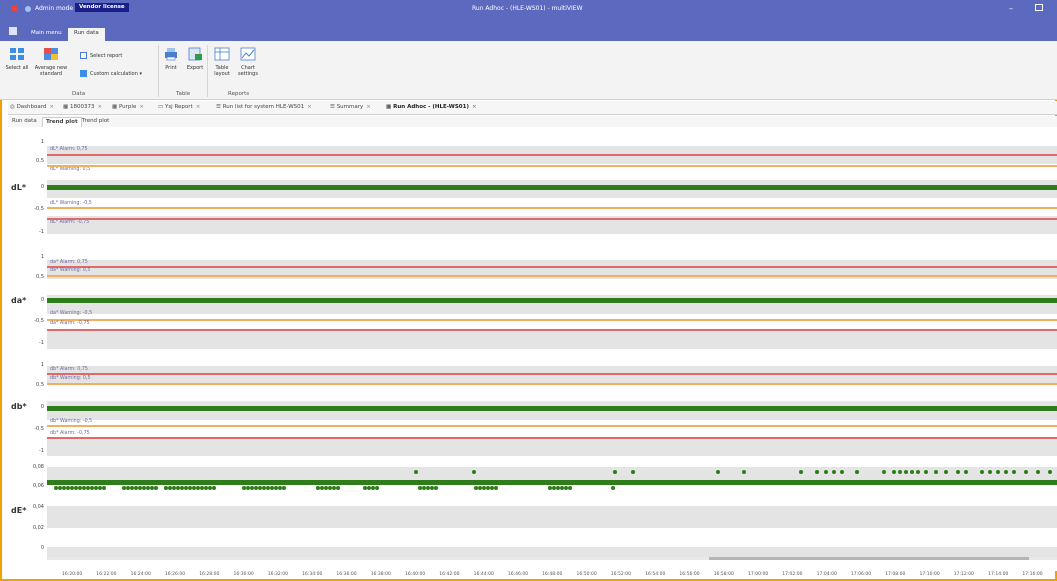  What do you see at coordinates (82, 109) in the screenshot?
I see `doc-tab-1800373: ▦ 1800373 ×` at bounding box center [82, 109].